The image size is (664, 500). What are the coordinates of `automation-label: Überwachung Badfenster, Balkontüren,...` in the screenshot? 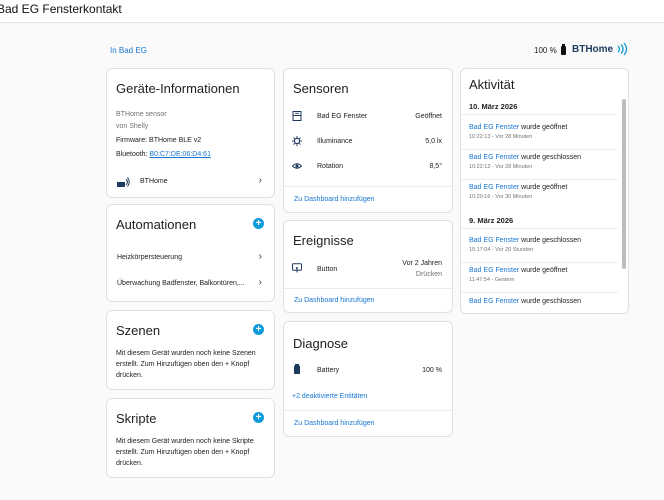 It's located at (181, 283).